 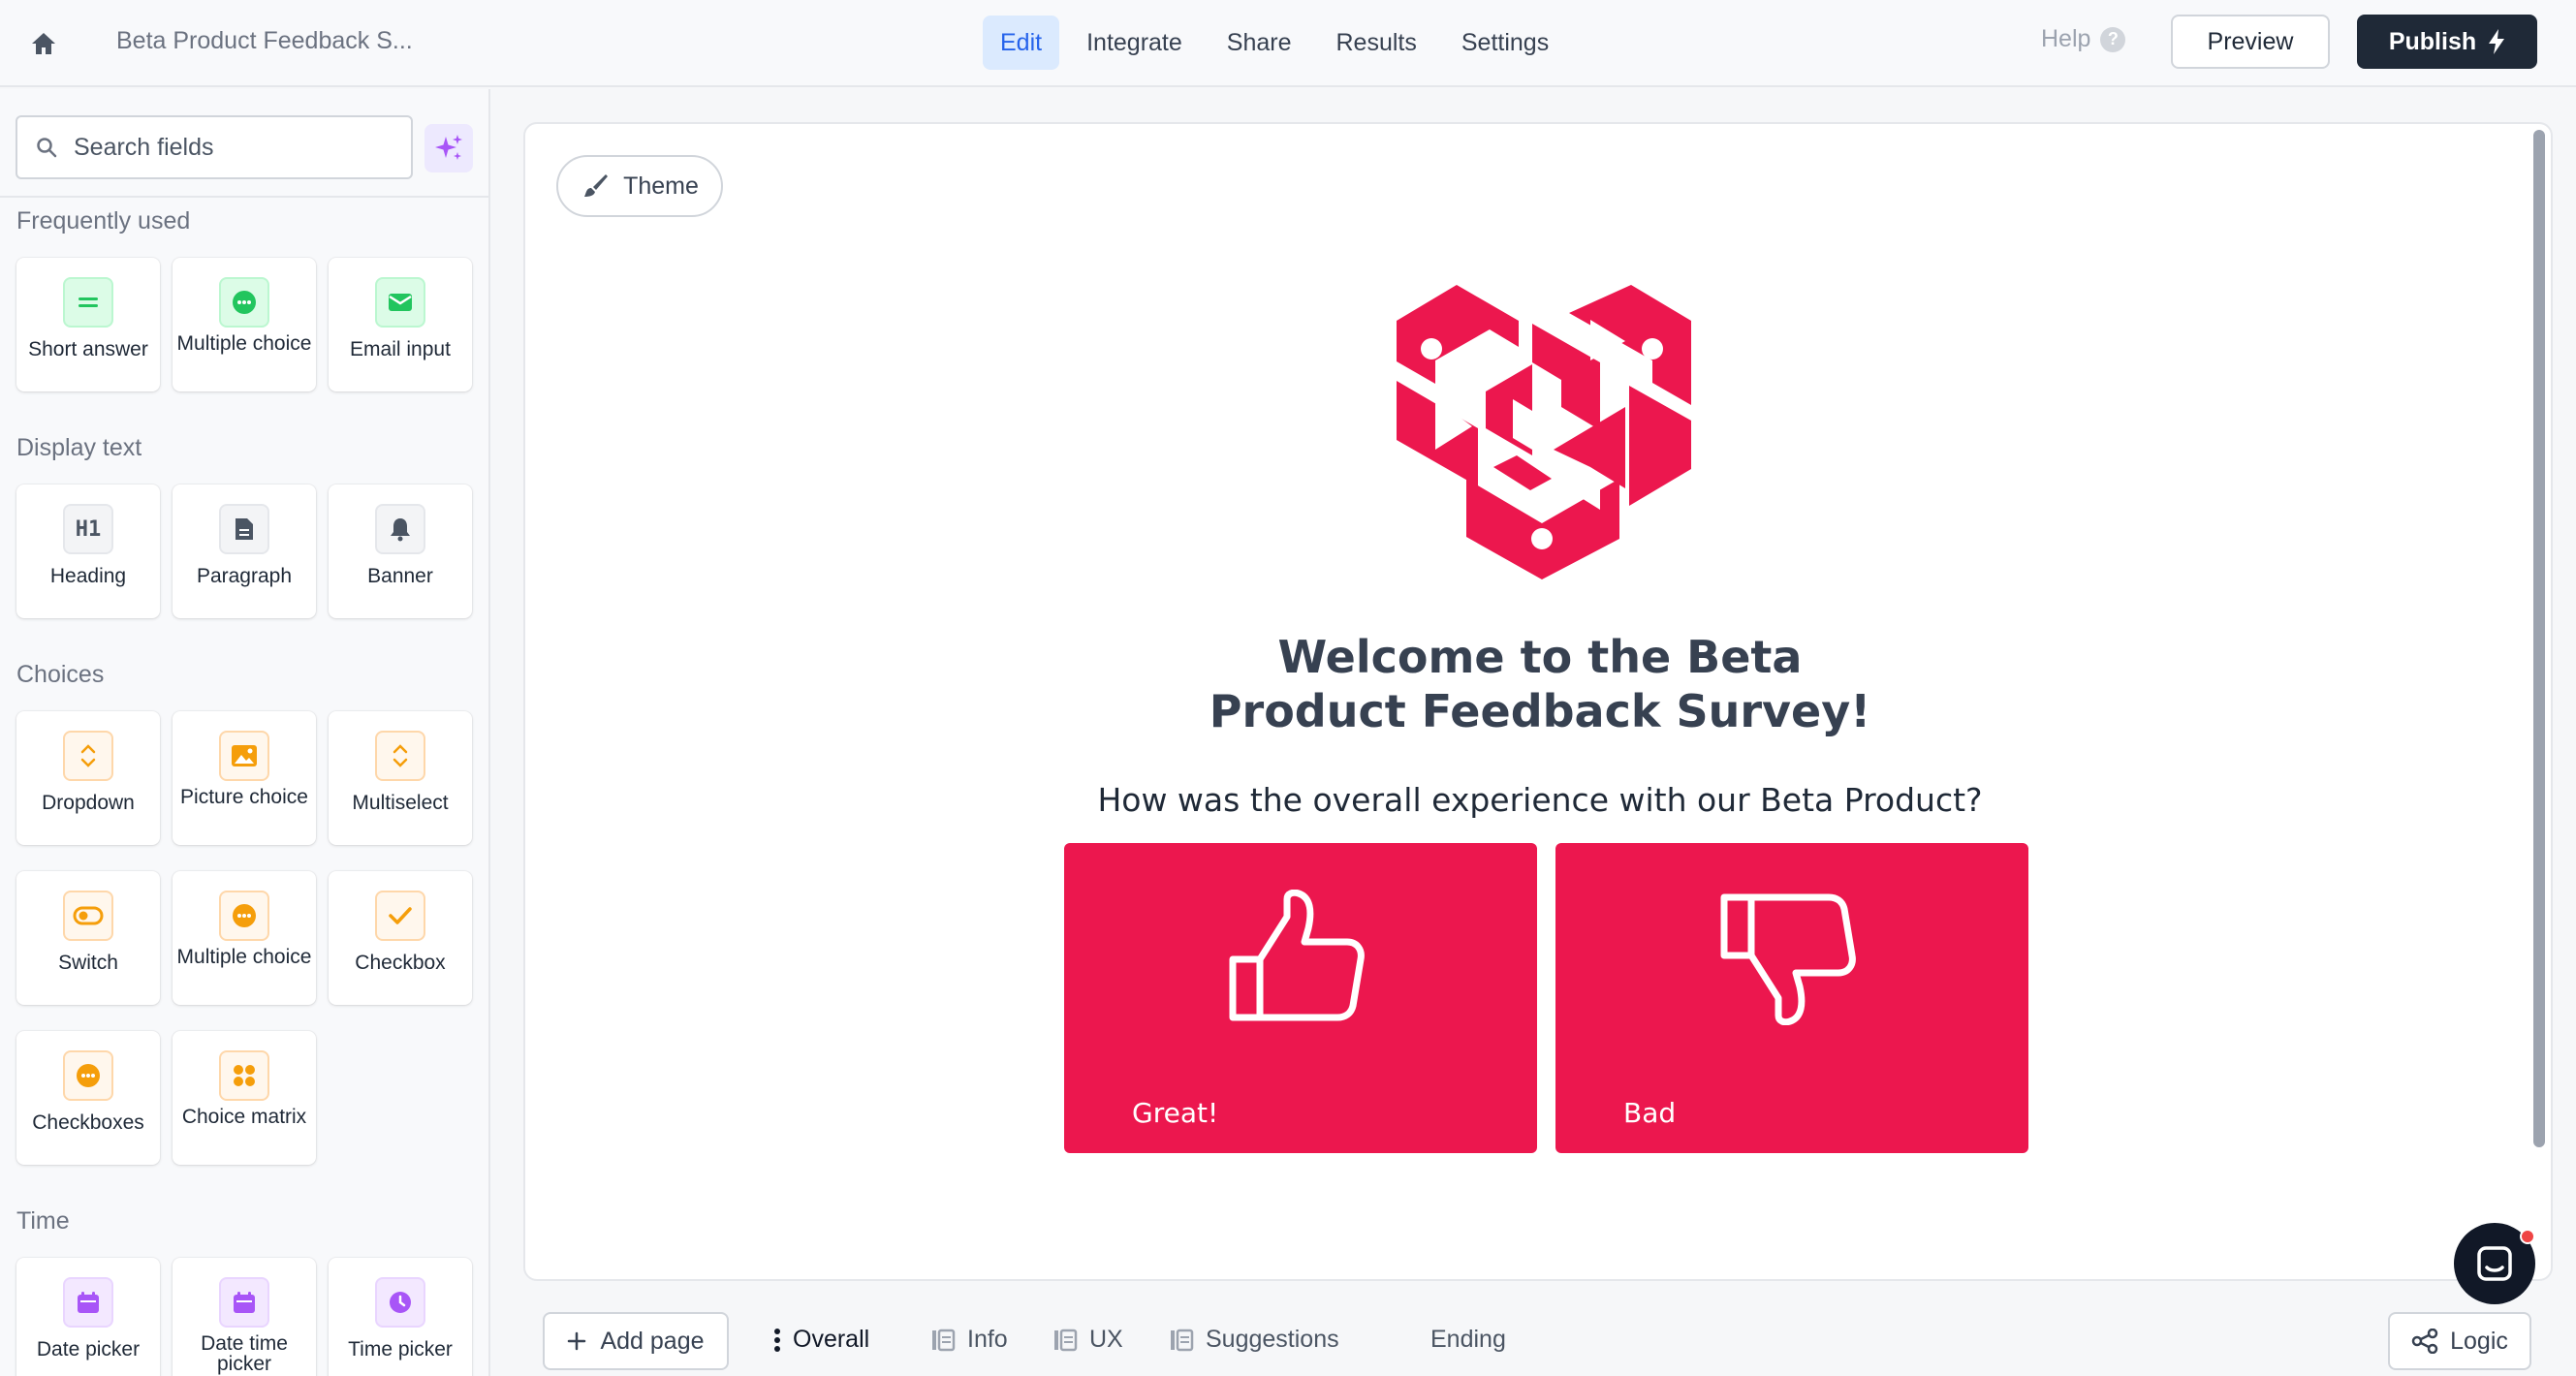 I want to click on publish-button: Publish, so click(x=2447, y=42).